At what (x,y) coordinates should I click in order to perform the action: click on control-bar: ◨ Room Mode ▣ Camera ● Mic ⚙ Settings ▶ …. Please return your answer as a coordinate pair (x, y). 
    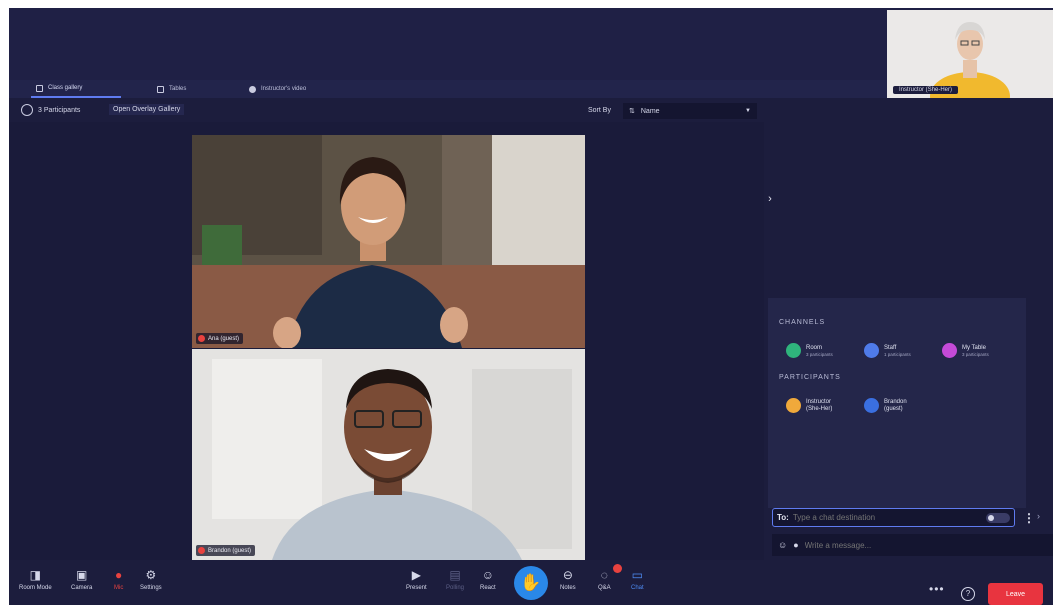
    Looking at the image, I should click on (531, 582).